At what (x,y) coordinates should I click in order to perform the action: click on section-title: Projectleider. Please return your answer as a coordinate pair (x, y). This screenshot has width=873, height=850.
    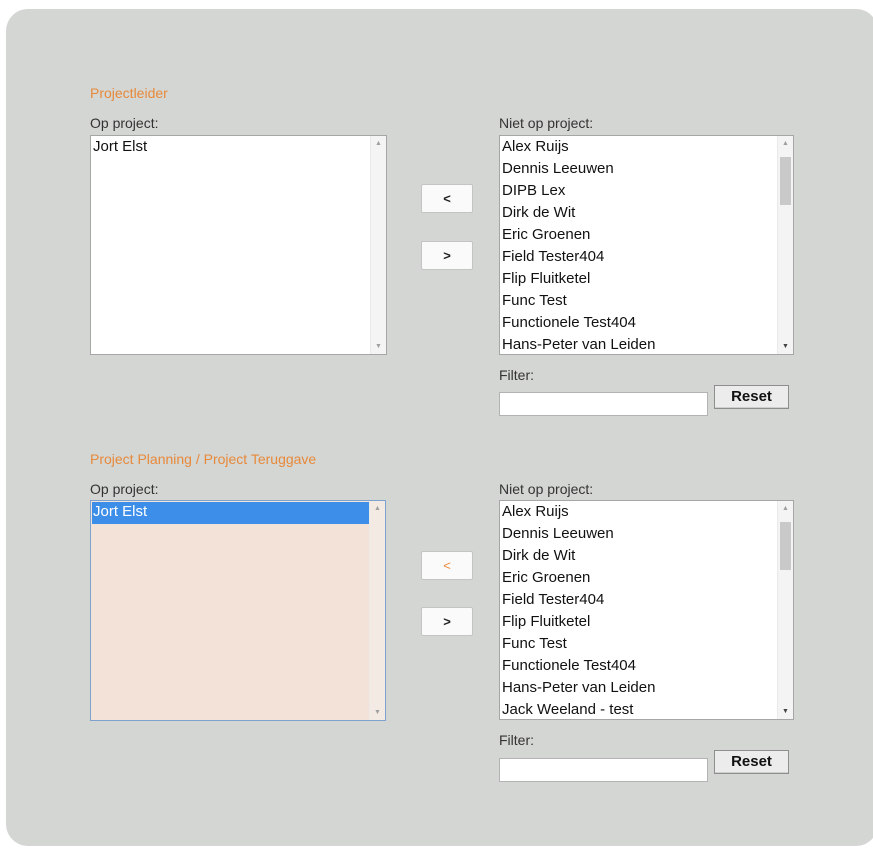
    Looking at the image, I should click on (129, 93).